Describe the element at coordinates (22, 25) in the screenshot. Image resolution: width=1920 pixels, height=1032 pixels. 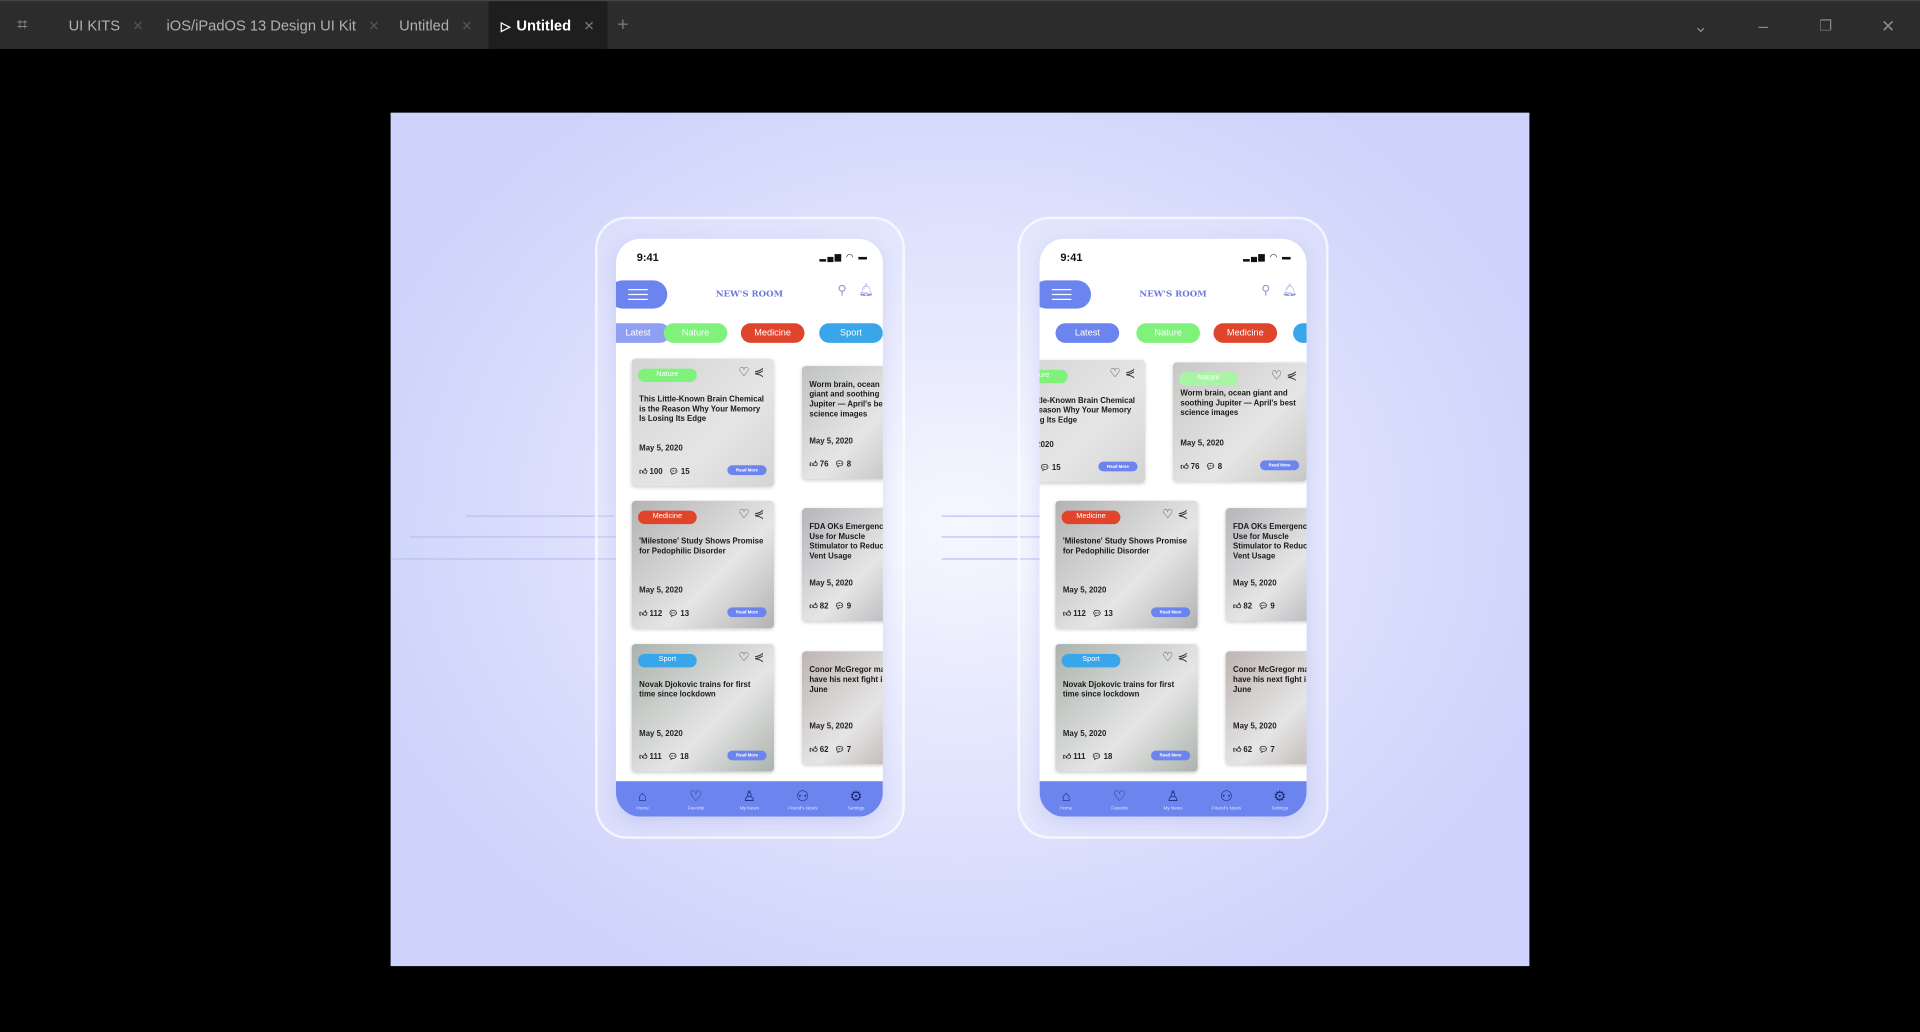
I see `figma-logo-icon: ⌗` at that location.